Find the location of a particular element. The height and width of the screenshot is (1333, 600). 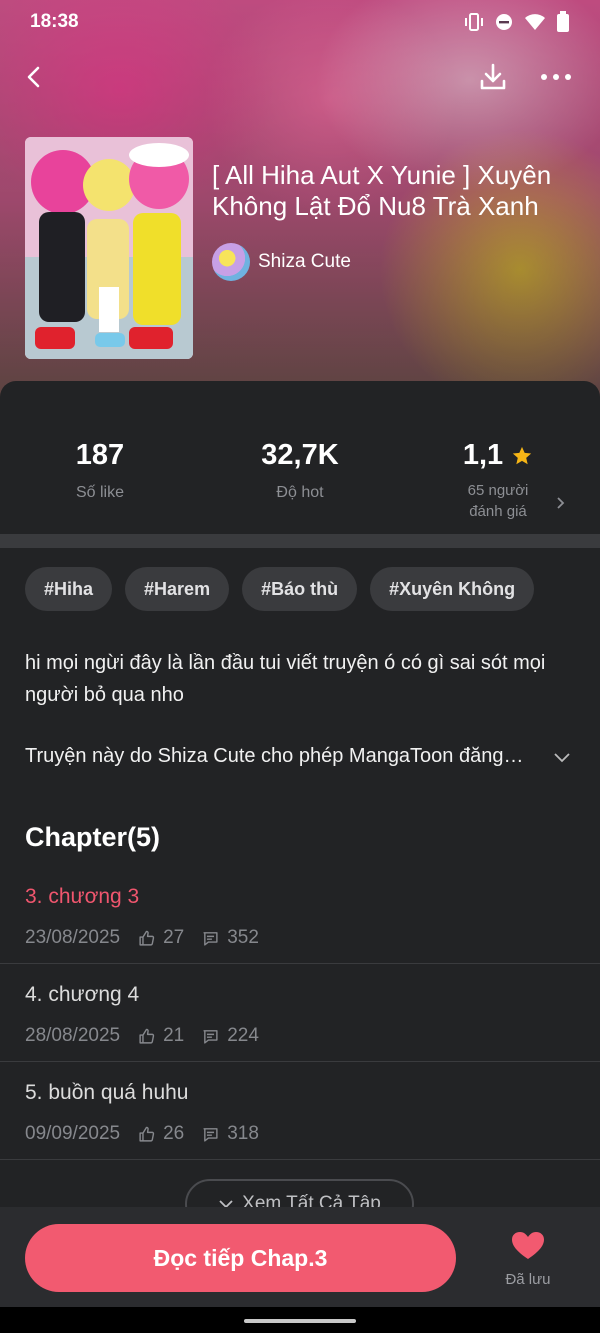

home-gesture-handle is located at coordinates (300, 1321).